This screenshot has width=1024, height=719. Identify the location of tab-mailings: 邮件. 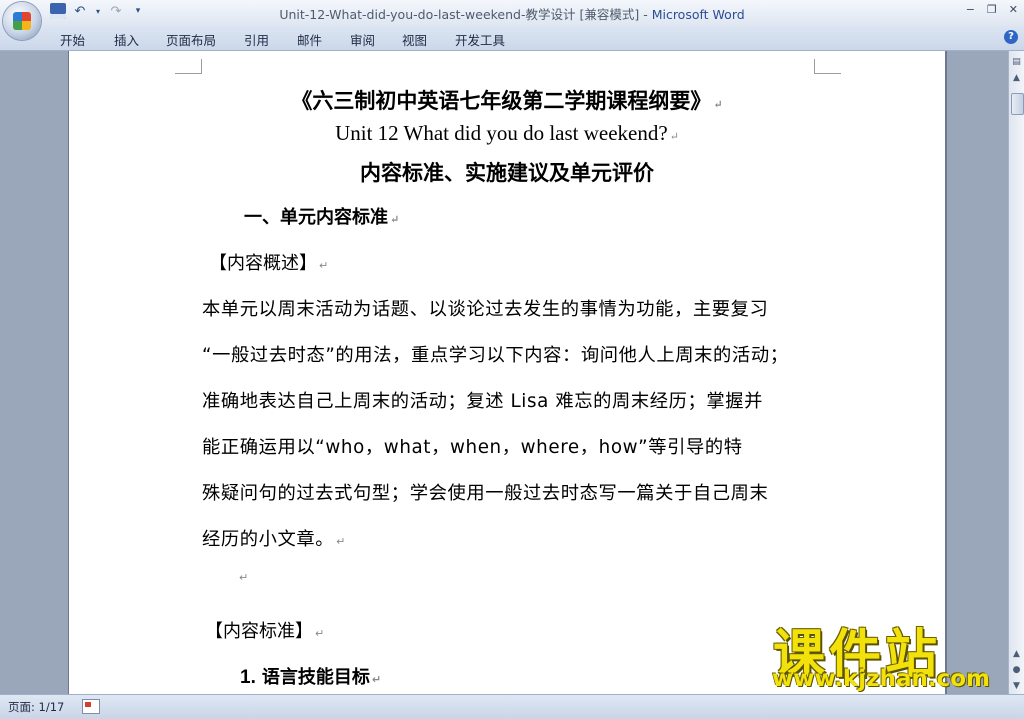
(309, 39).